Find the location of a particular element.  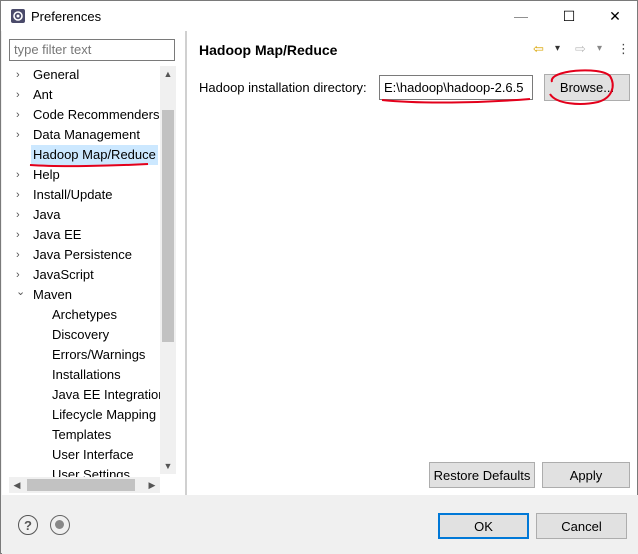

tree-item-label: User Interface is located at coordinates (93, 454).